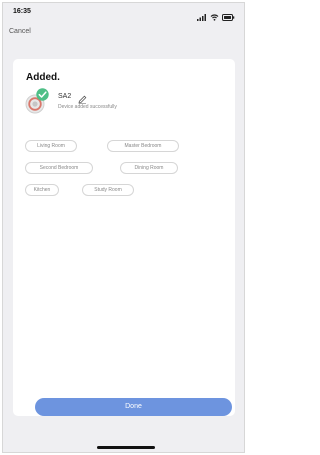 Image resolution: width=320 pixels, height=455 pixels. I want to click on home-indicator, so click(126, 447).